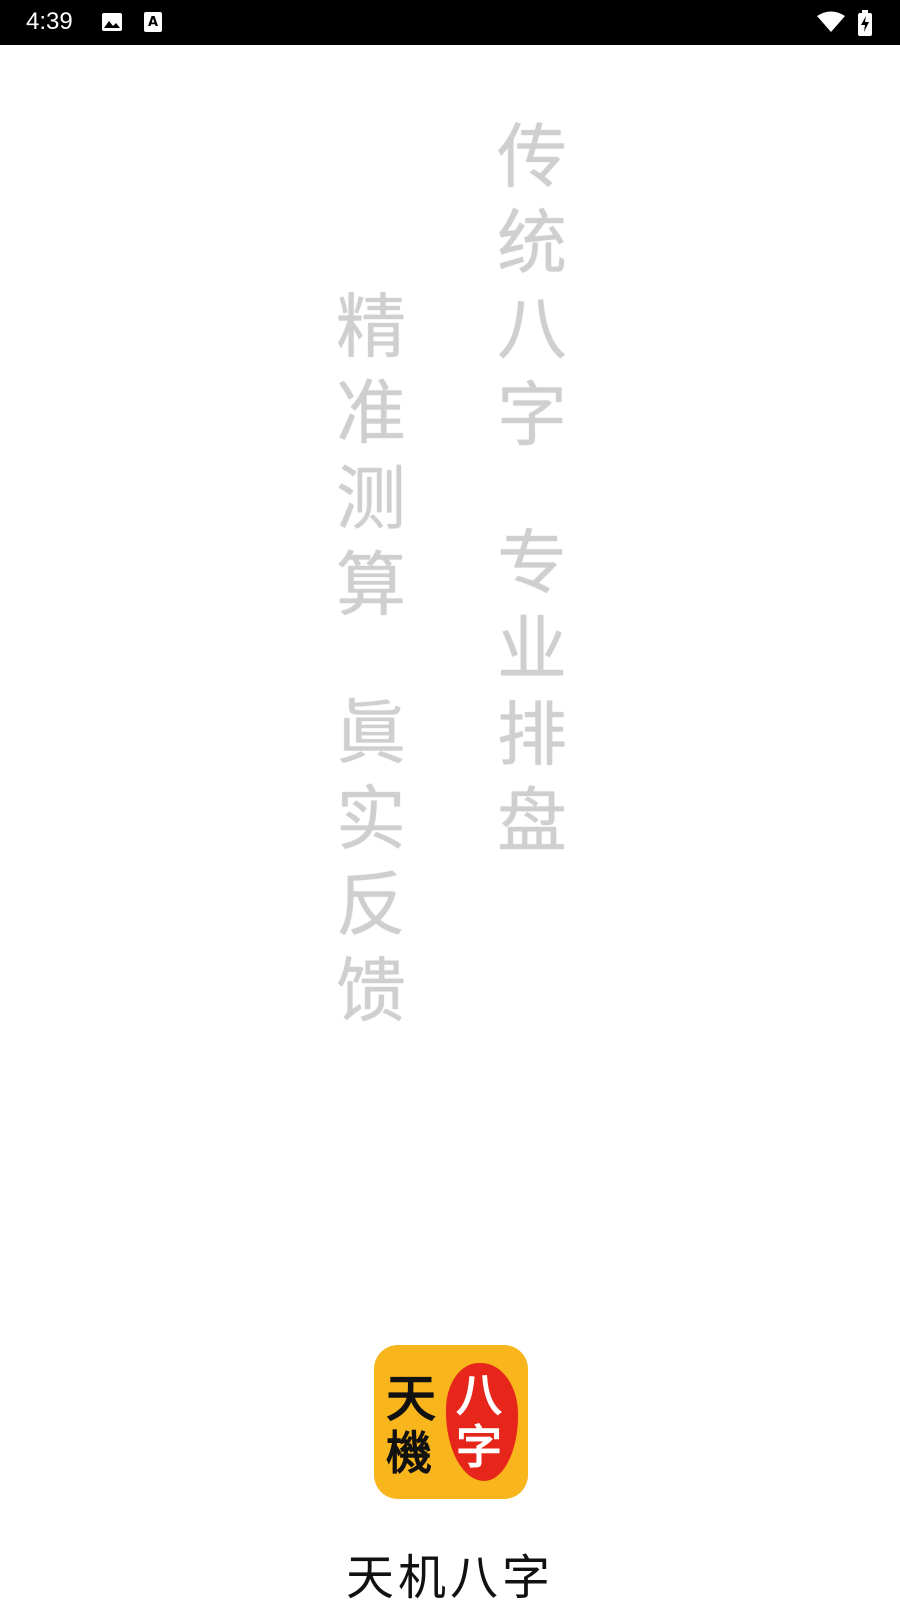 The image size is (900, 1608). I want to click on logo-char: 天, so click(411, 1398).